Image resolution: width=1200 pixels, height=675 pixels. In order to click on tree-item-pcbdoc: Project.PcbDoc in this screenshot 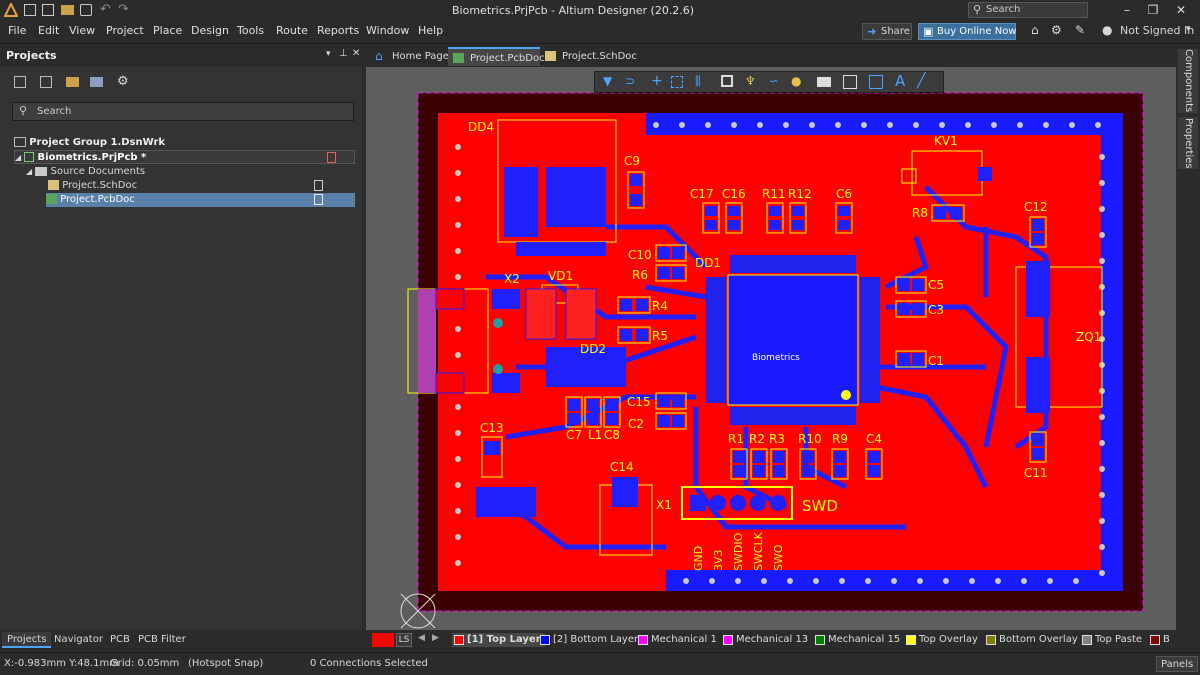, I will do `click(200, 200)`.